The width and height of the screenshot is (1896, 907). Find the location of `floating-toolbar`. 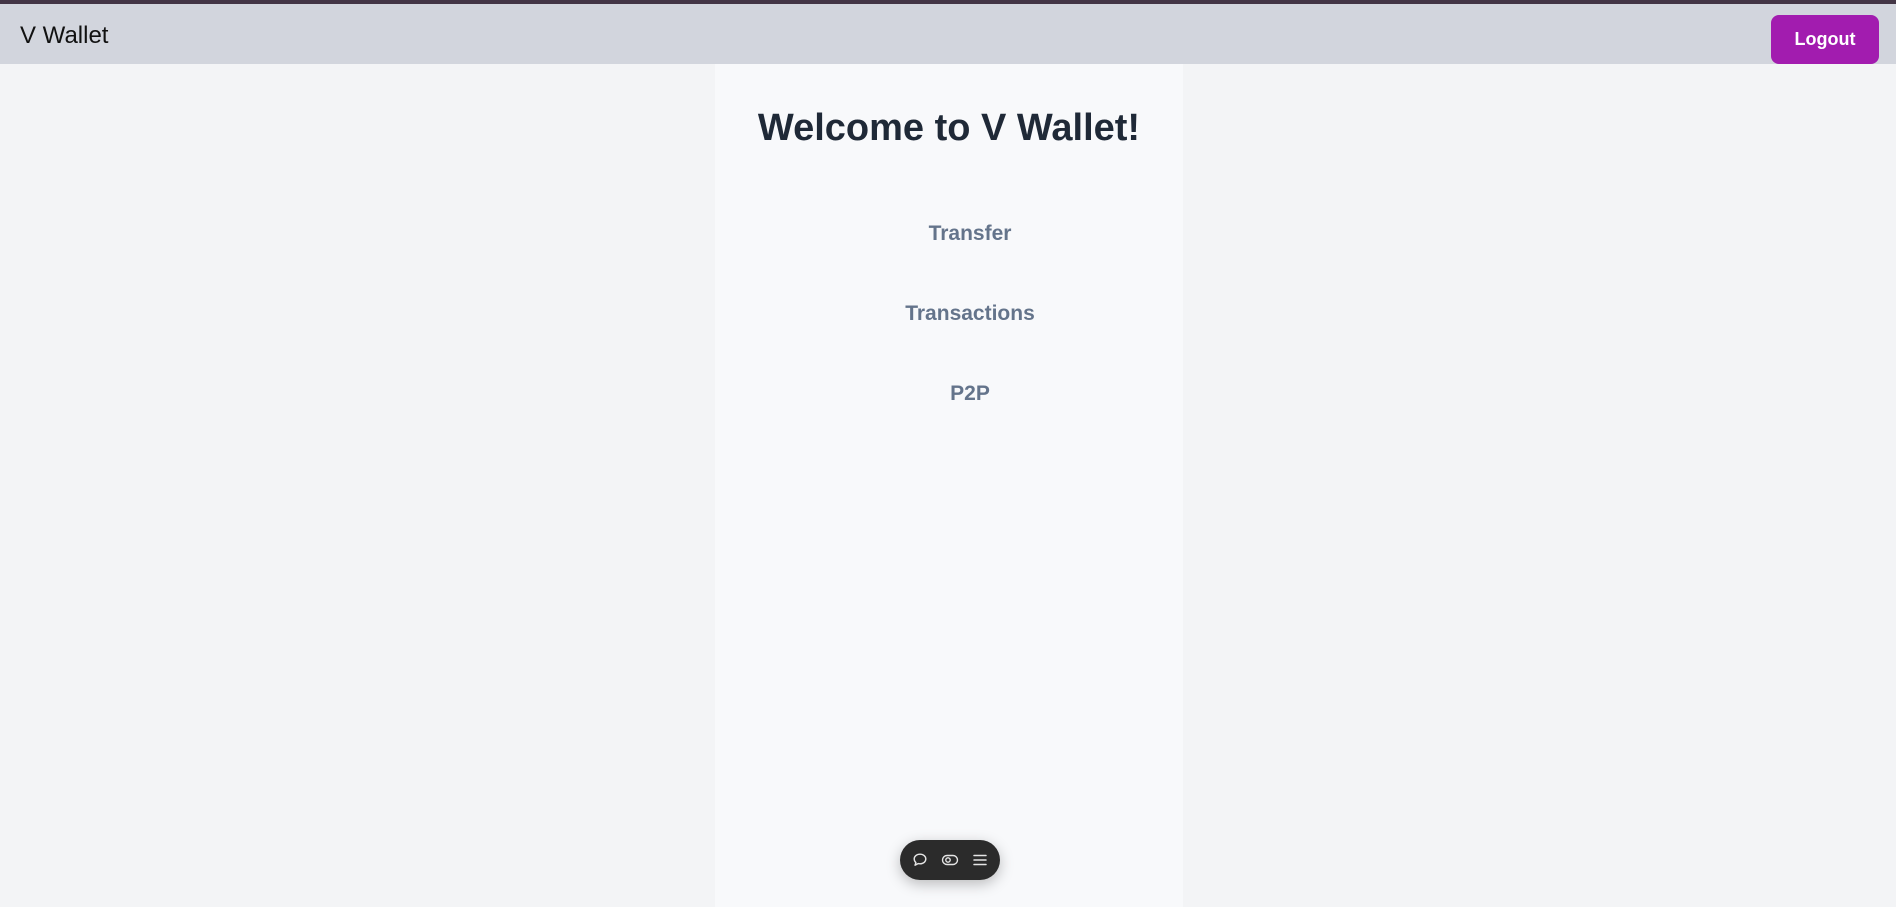

floating-toolbar is located at coordinates (950, 860).